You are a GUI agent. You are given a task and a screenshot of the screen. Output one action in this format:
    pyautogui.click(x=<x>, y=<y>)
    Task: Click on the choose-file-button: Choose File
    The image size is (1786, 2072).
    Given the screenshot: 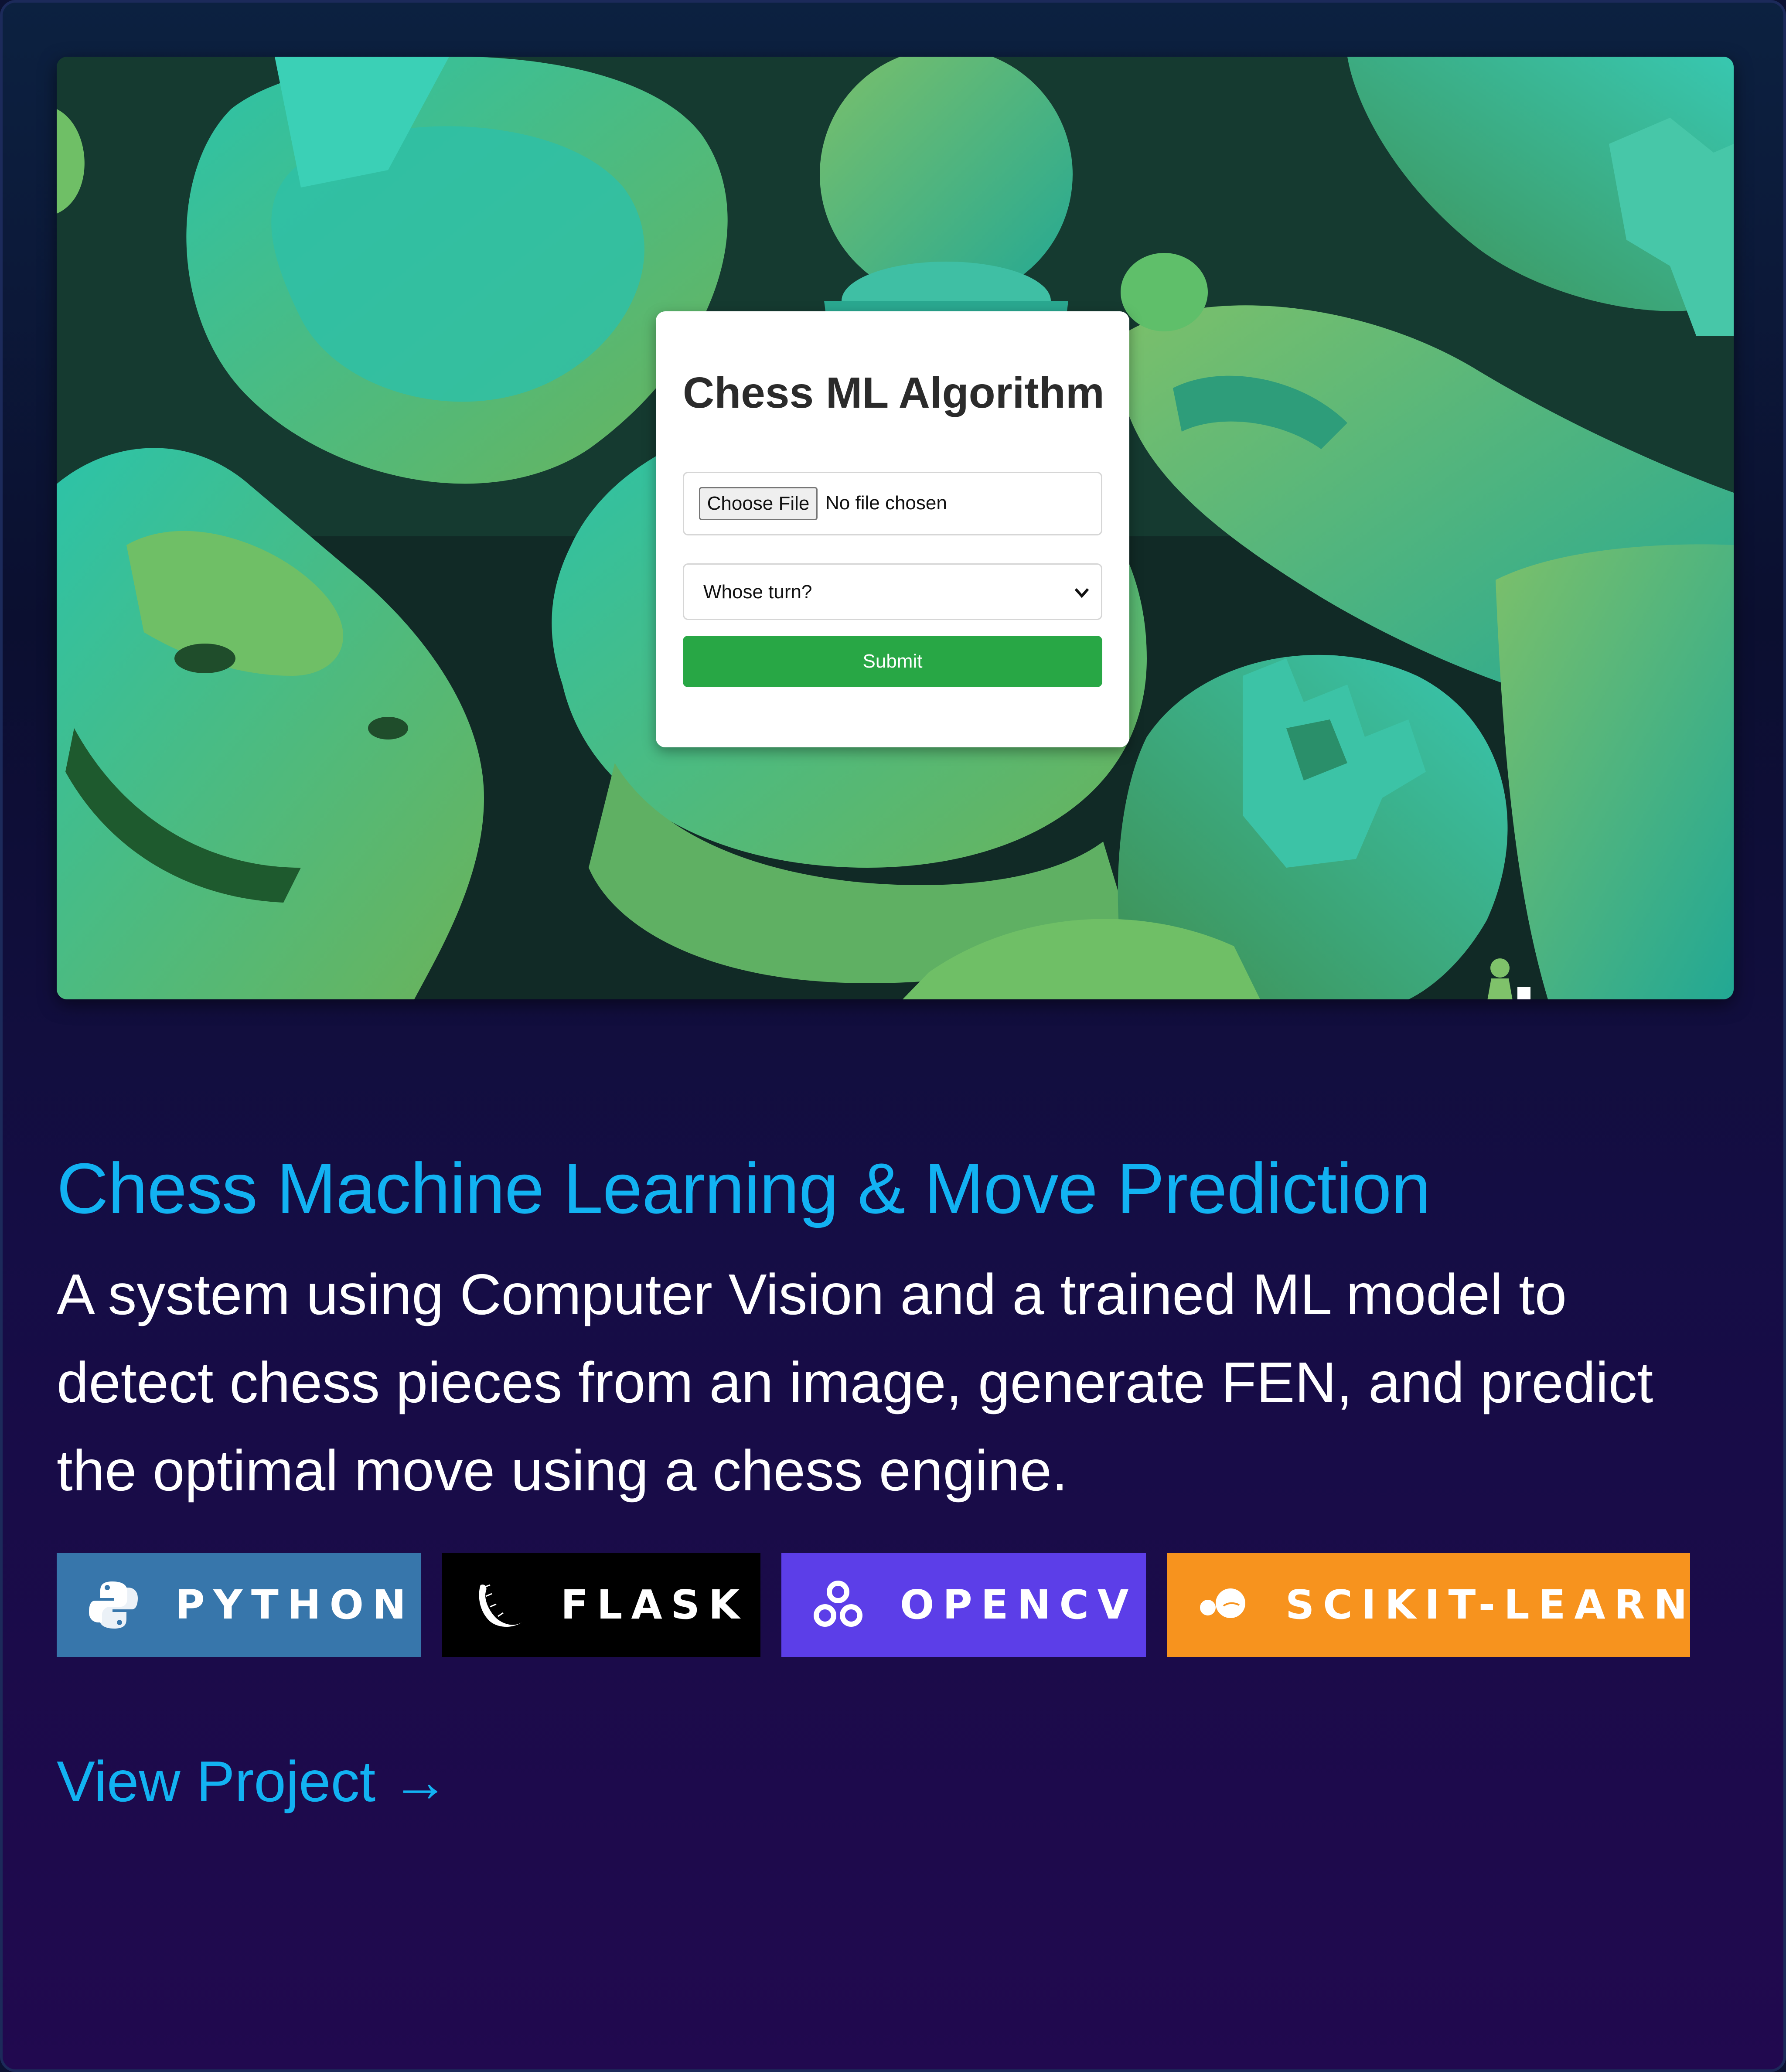 What is the action you would take?
    pyautogui.click(x=758, y=503)
    